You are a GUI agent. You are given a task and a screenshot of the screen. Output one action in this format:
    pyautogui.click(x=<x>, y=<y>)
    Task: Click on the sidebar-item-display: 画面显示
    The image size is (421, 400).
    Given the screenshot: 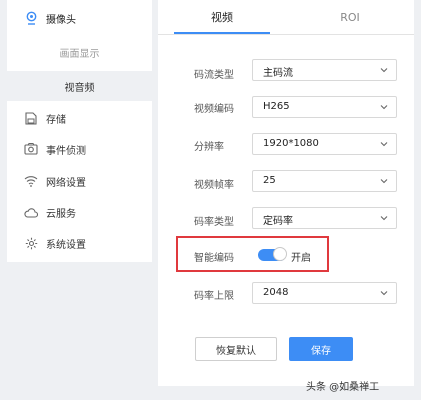 What is the action you would take?
    pyautogui.click(x=79, y=52)
    